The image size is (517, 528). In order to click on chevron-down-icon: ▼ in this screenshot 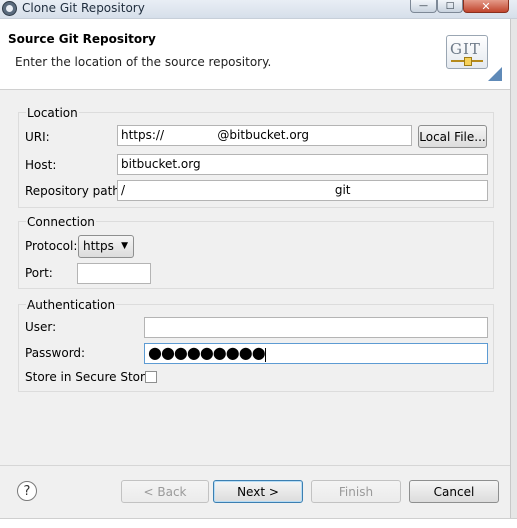, I will do `click(124, 246)`.